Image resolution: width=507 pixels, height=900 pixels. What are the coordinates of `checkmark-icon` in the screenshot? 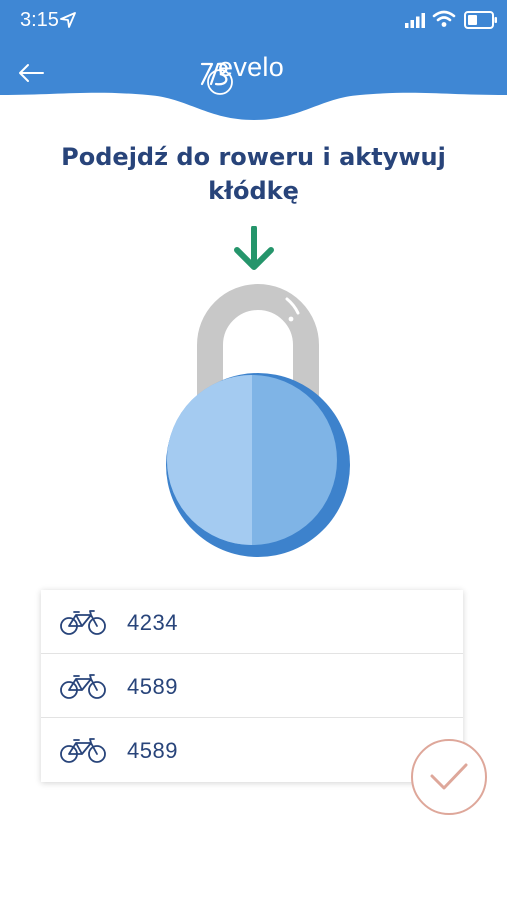 It's located at (449, 776).